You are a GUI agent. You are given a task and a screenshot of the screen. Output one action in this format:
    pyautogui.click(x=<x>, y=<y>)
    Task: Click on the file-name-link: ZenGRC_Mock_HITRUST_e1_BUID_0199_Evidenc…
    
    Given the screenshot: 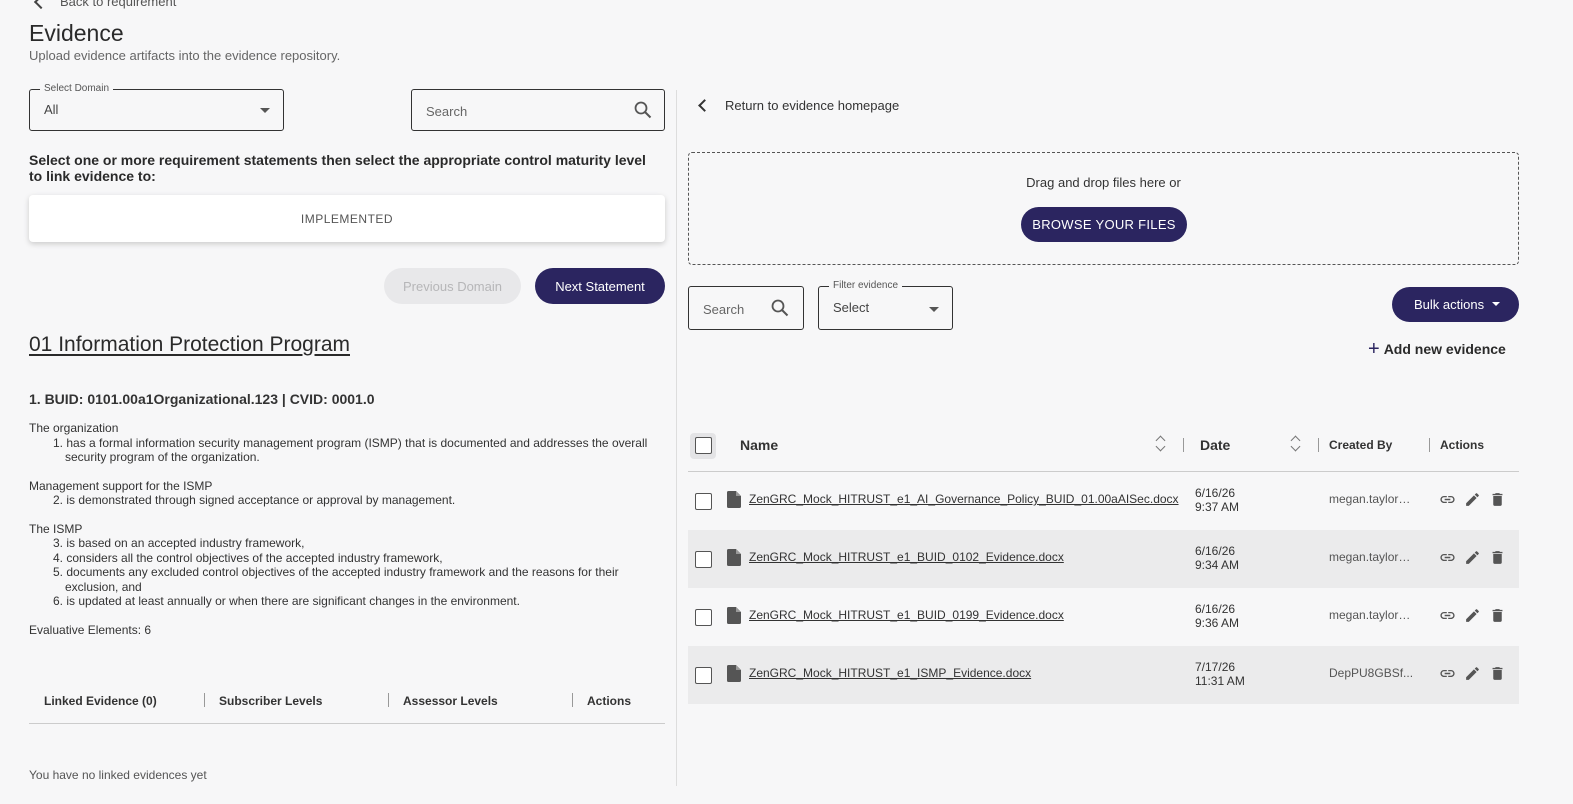 What is the action you would take?
    pyautogui.click(x=906, y=615)
    